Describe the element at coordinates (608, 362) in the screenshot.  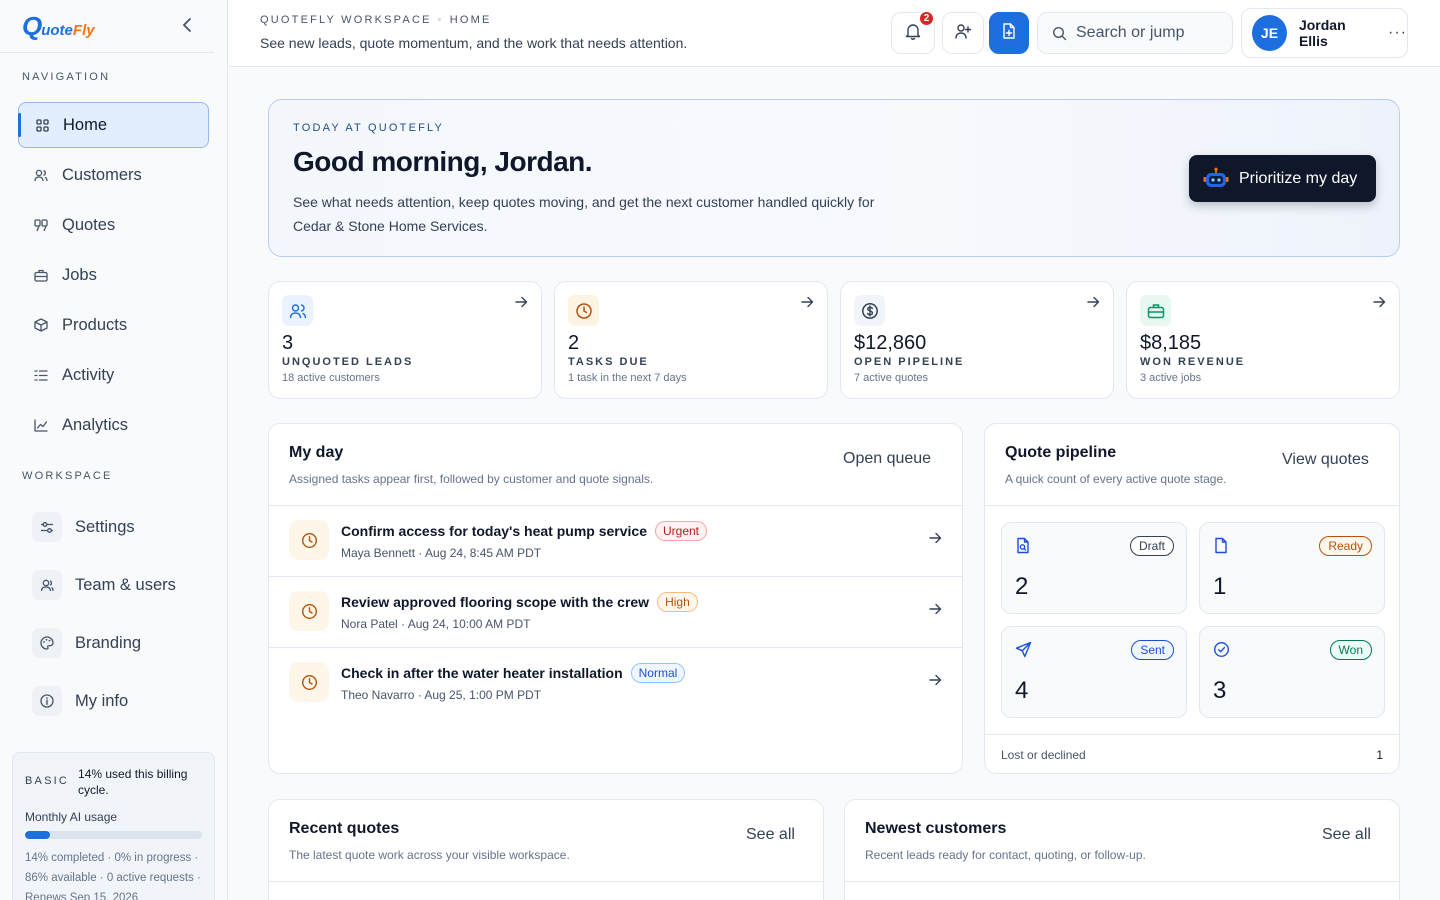
I see `stat-label: TASKS DUE` at that location.